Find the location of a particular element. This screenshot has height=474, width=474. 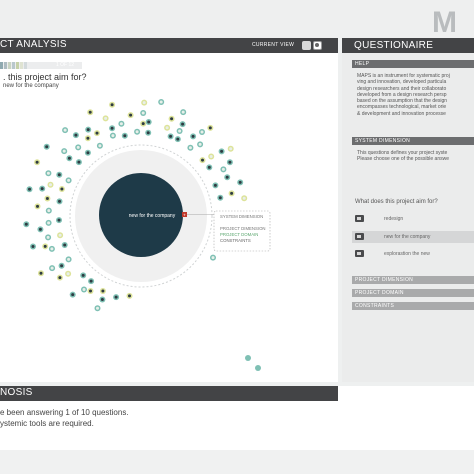

top-strip: M is located at coordinates (237, 19).